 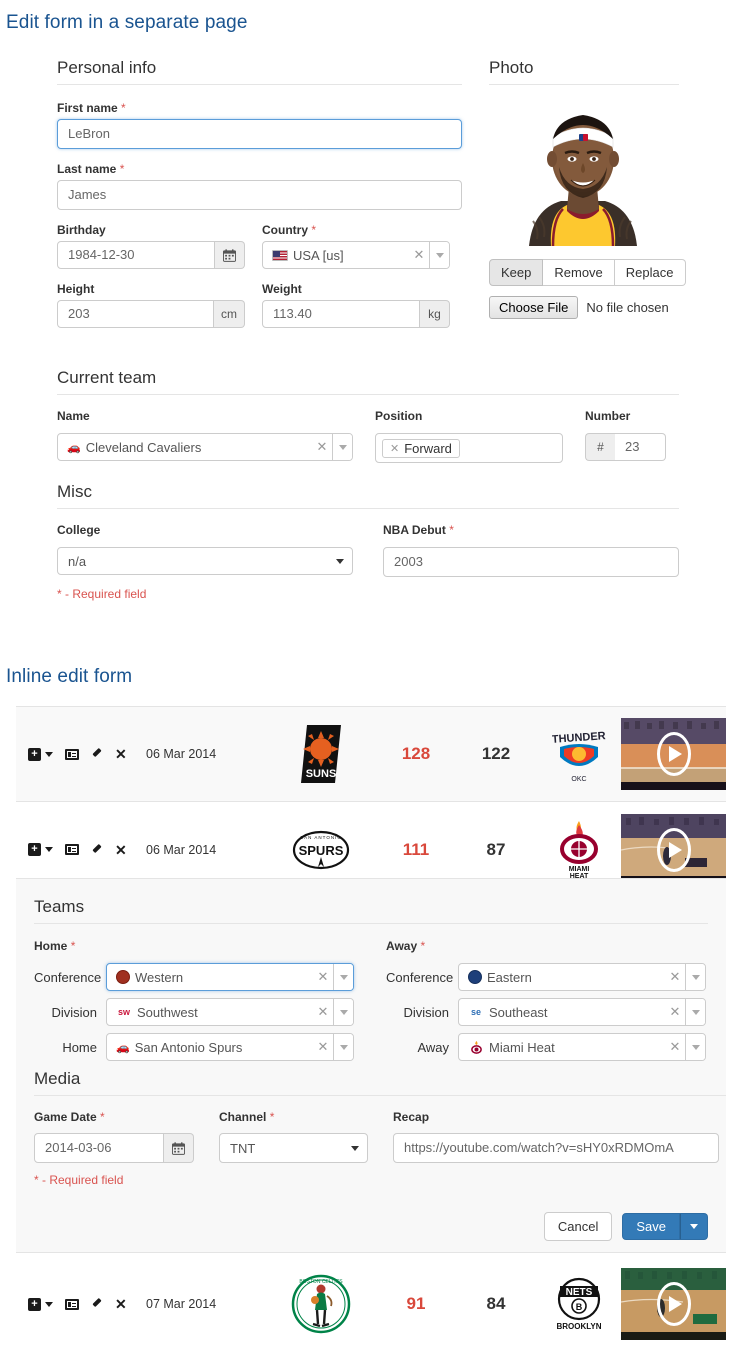 I want to click on team-name-dropdown-arrow, so click(x=342, y=447).